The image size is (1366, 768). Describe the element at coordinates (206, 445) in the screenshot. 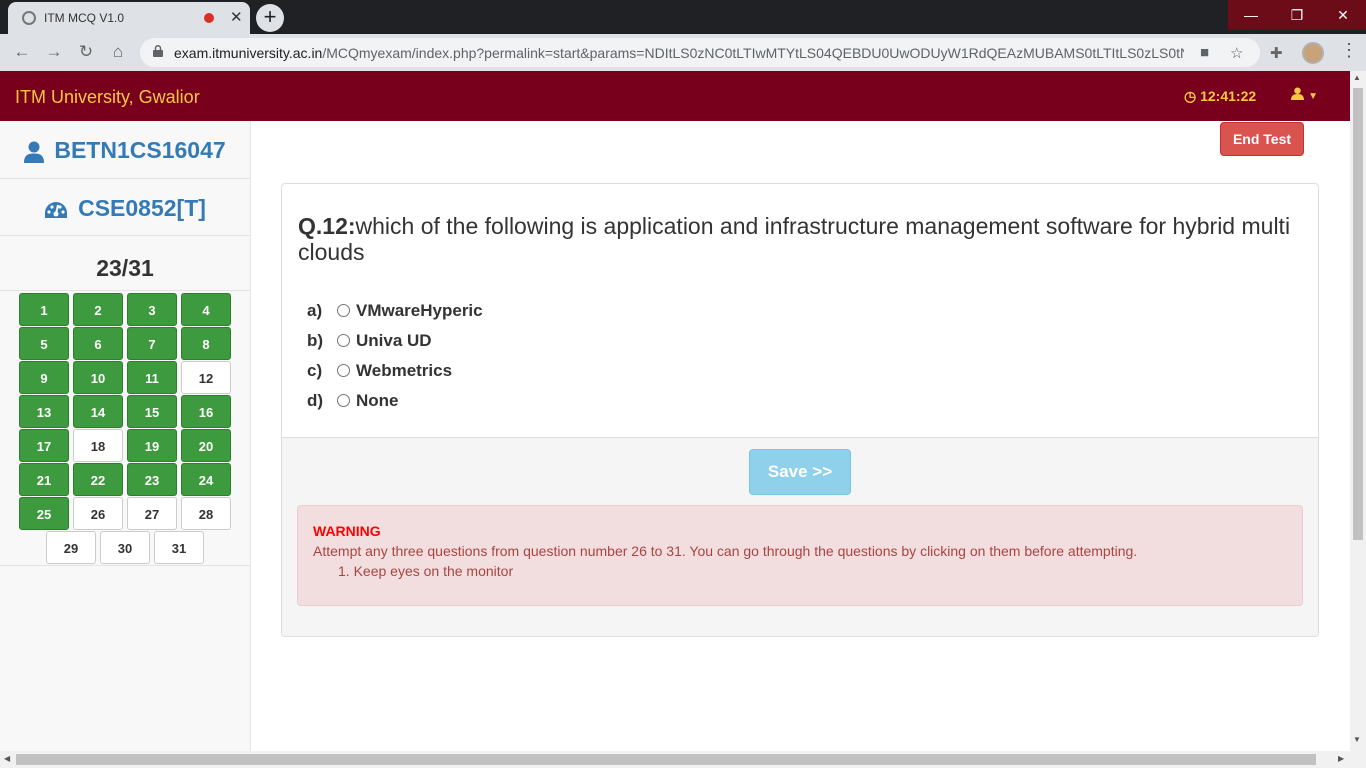

I see `question-nav-button-20: 20` at that location.